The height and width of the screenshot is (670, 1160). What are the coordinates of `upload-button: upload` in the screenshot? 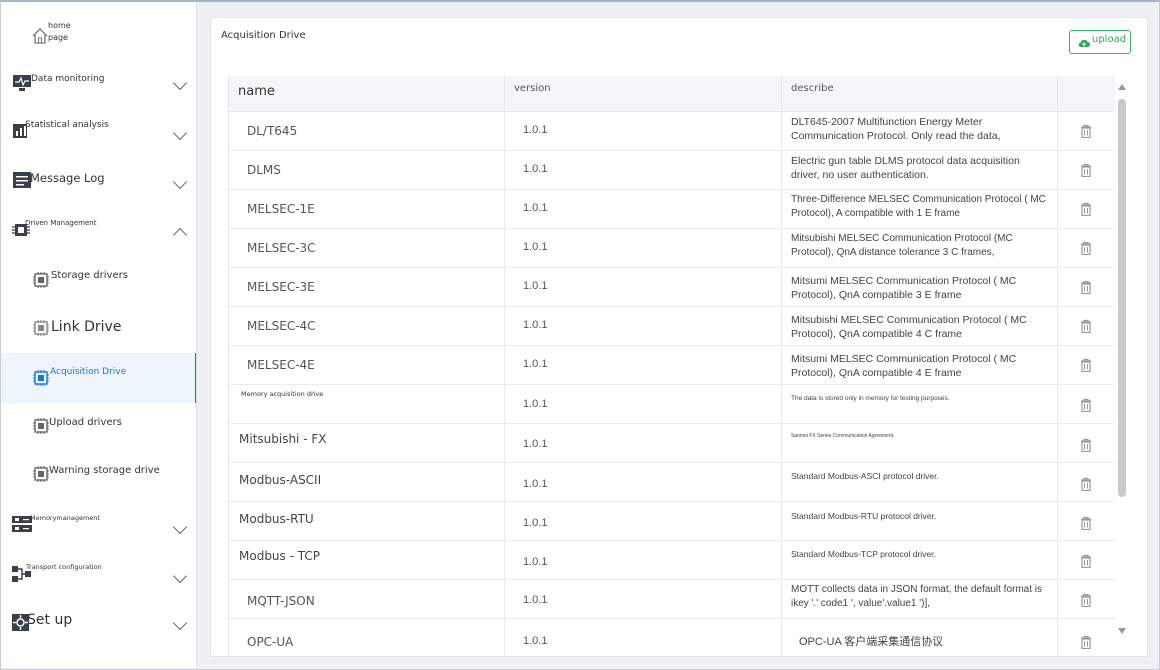 It's located at (1100, 42).